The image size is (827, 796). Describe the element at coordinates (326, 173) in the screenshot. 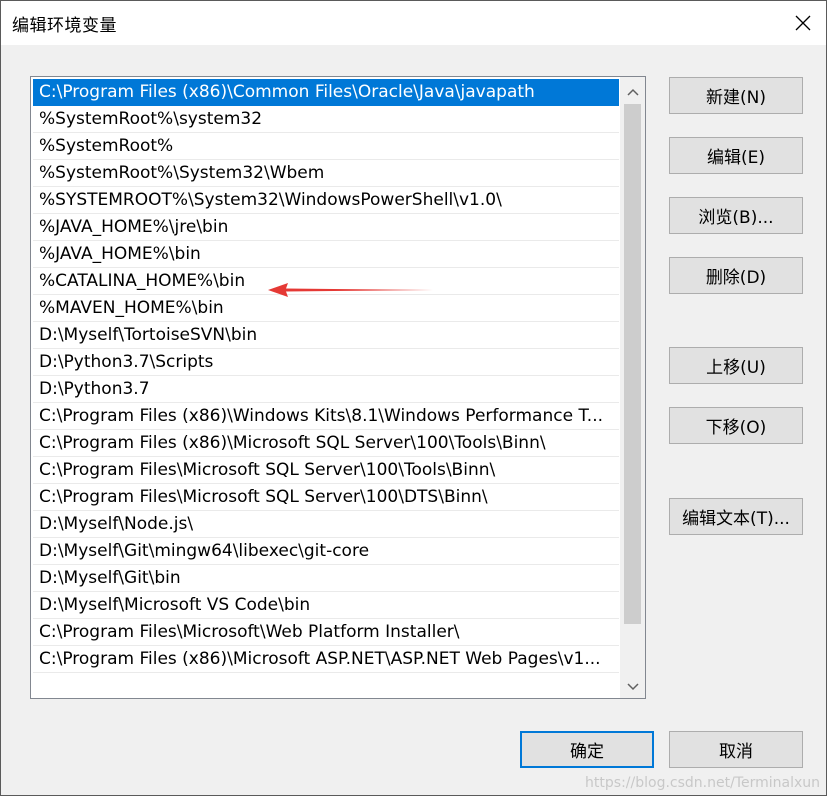

I see `path-list-item: %SystemRoot%\System32\Wbem` at that location.